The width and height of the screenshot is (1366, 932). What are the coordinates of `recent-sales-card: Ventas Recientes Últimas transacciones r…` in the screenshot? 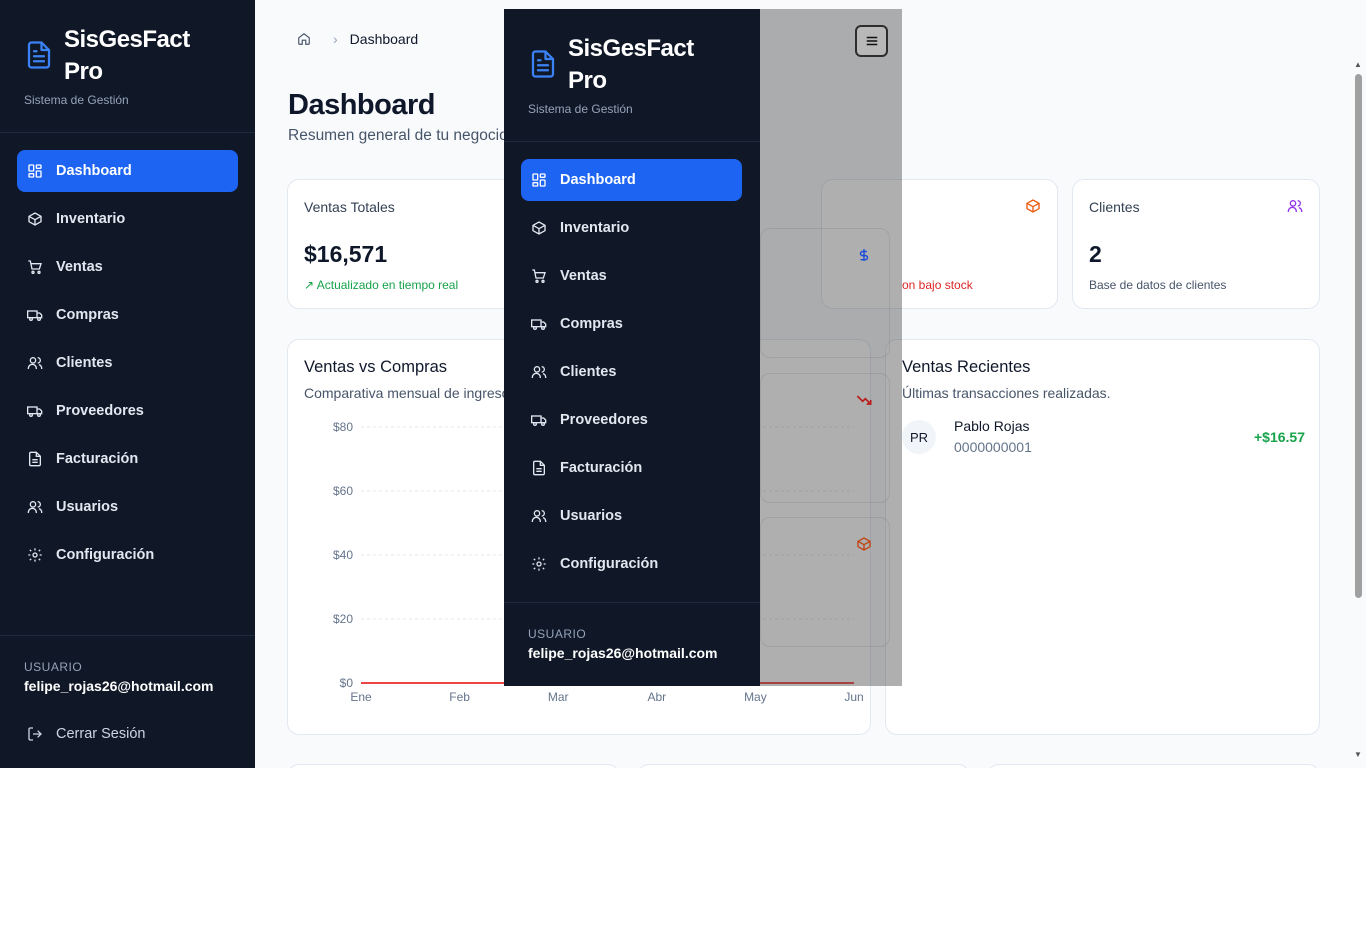 It's located at (1102, 537).